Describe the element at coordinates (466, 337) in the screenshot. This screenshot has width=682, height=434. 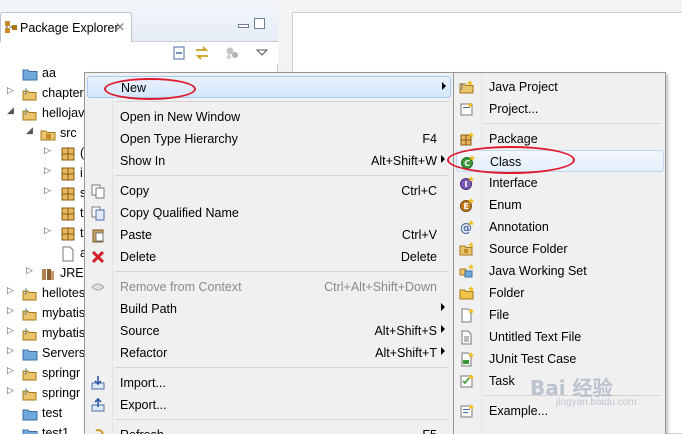
I see `new-text-file-icon` at that location.